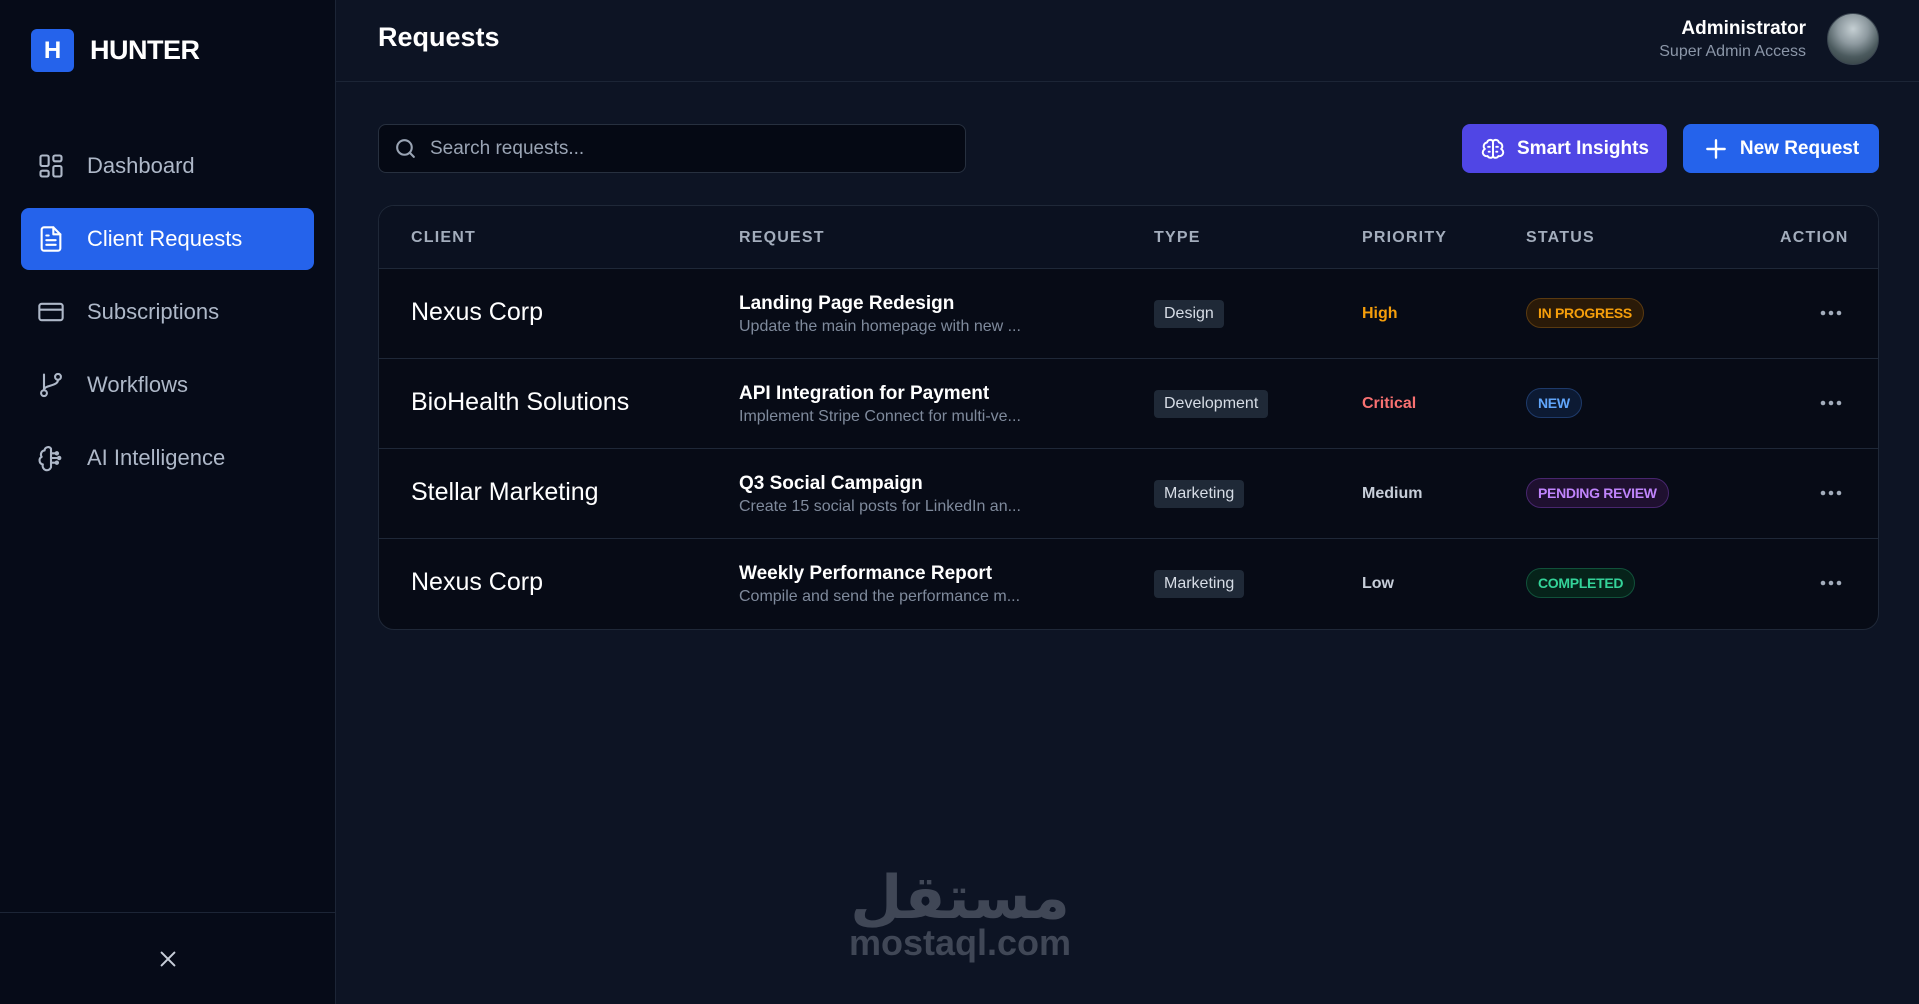 The height and width of the screenshot is (1004, 1919). What do you see at coordinates (1853, 39) in the screenshot?
I see `avatar` at bounding box center [1853, 39].